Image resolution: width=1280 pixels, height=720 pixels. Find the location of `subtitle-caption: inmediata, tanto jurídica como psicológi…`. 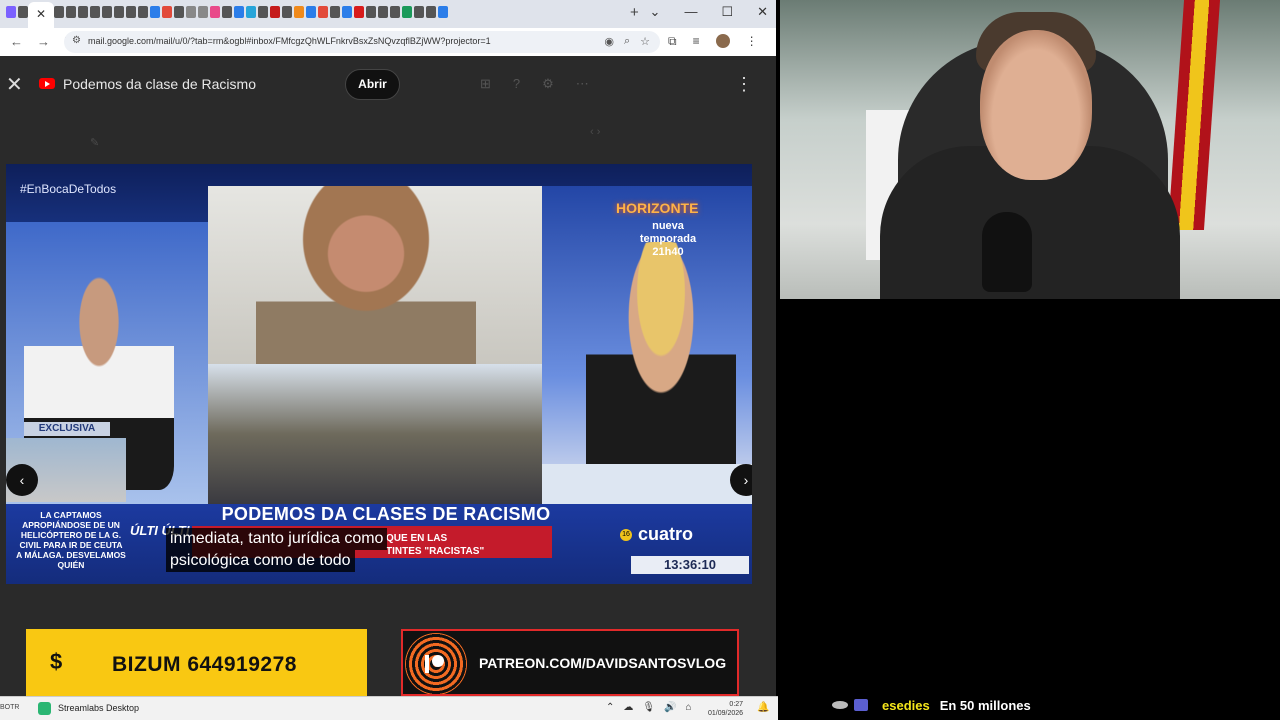

subtitle-caption: inmediata, tanto jurídica como psicológi… is located at coordinates (277, 550).